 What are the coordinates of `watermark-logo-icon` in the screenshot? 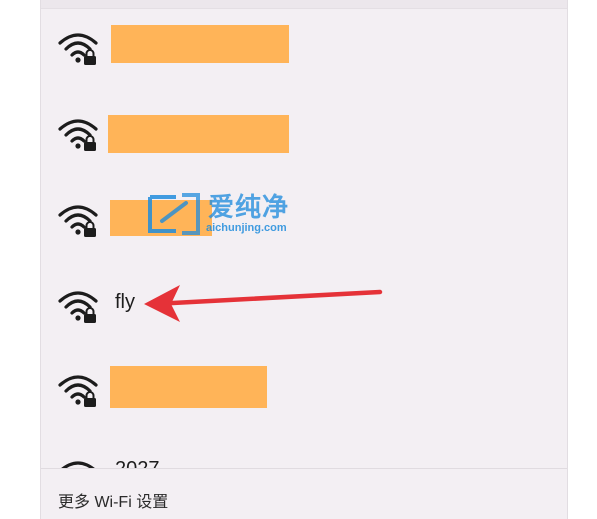 It's located at (174, 214).